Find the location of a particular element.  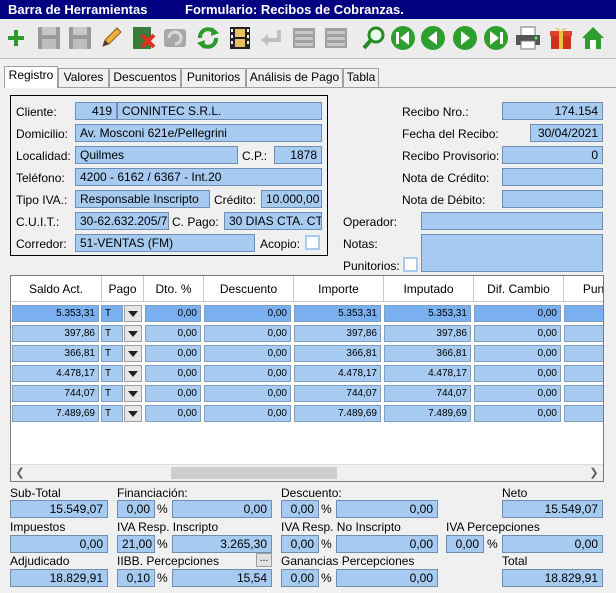

tab-registro: Registro is located at coordinates (31, 77).